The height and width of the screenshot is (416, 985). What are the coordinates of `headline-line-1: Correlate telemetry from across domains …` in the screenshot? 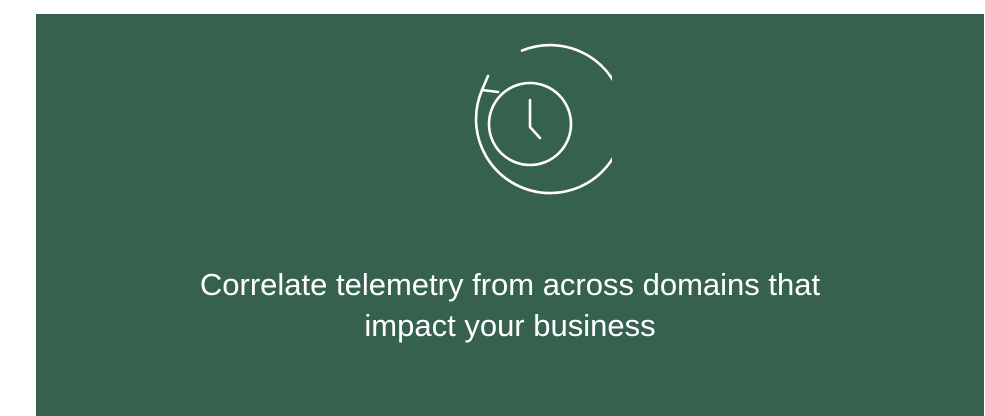 It's located at (510, 284).